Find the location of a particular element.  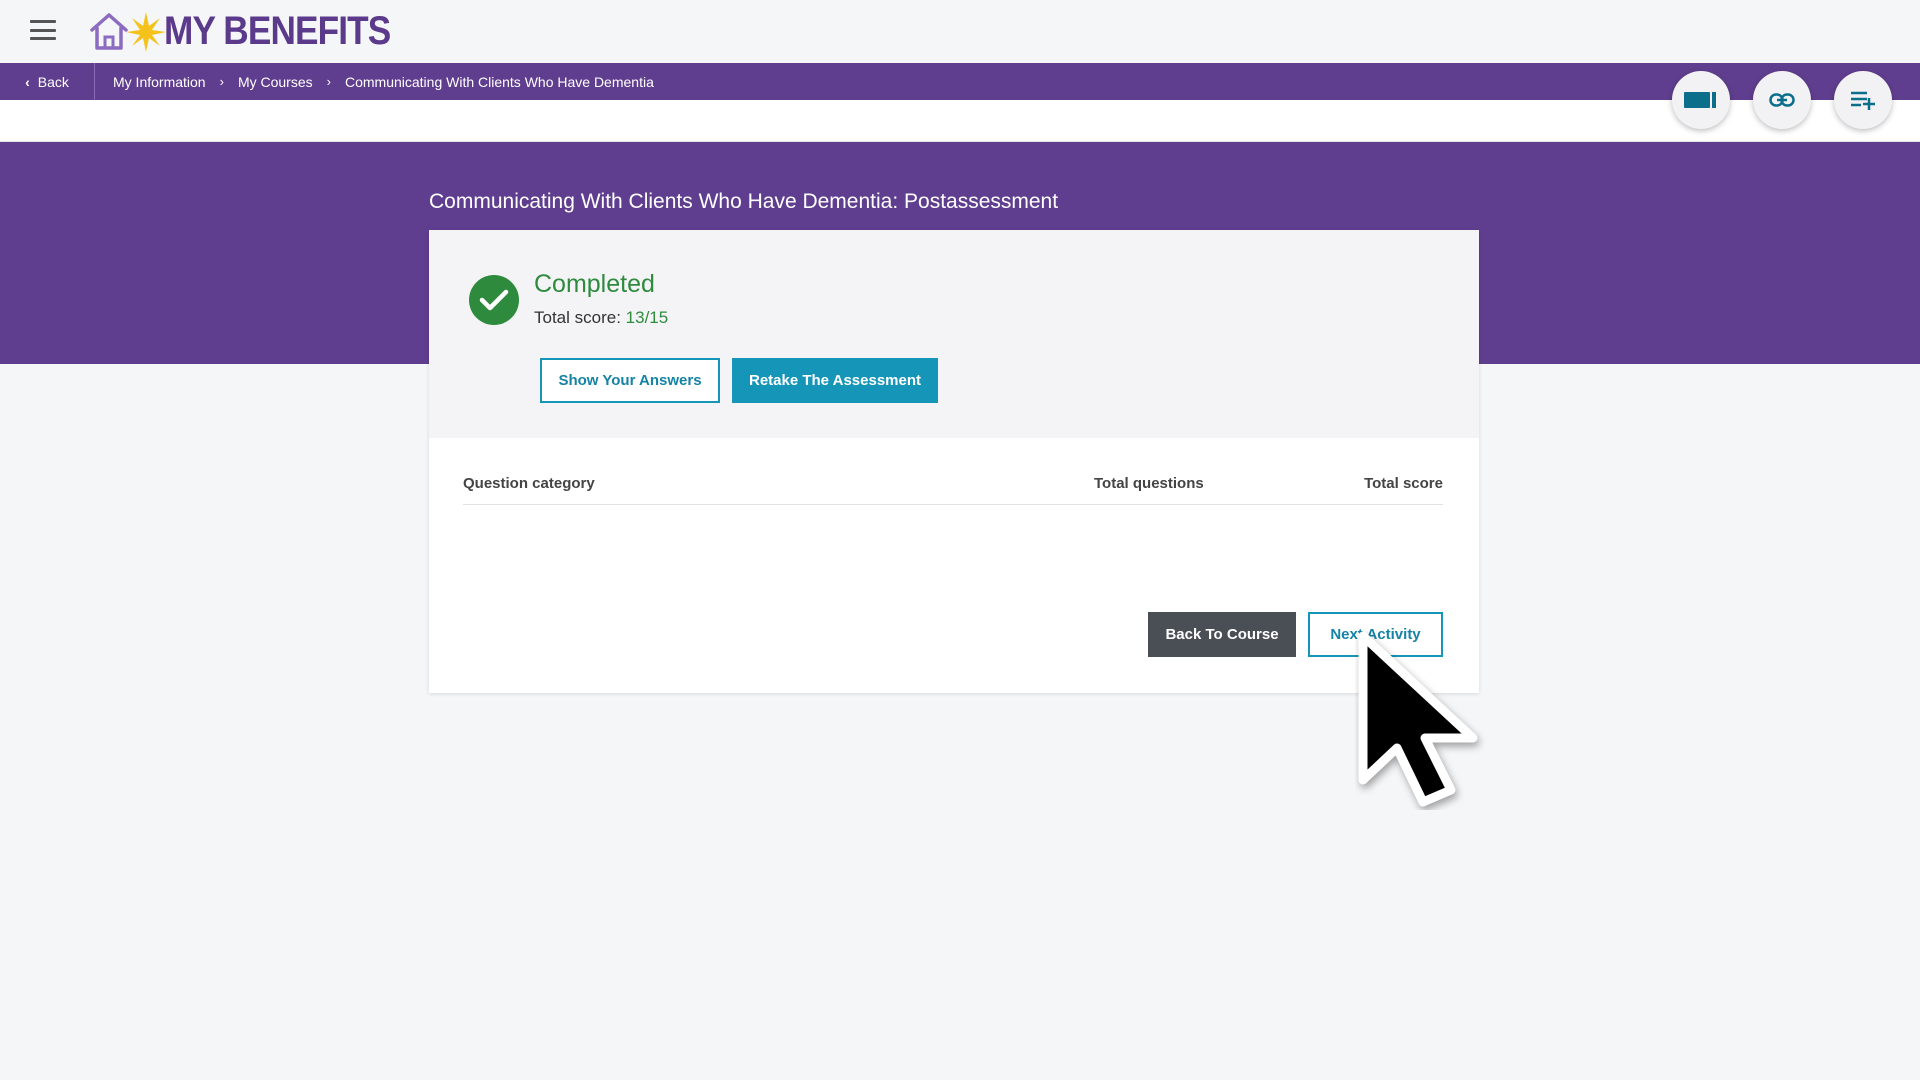

show-answers-button: Show Your Answers is located at coordinates (630, 380).